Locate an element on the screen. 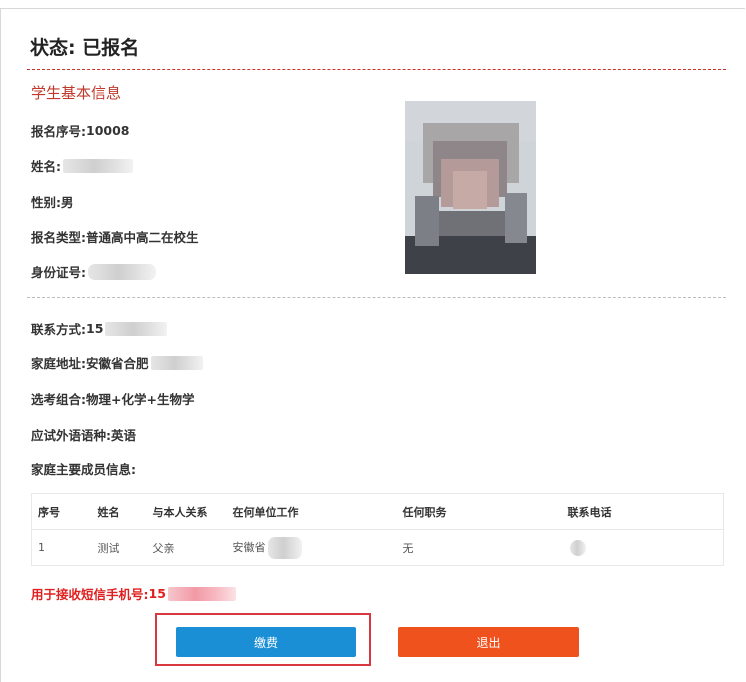 This screenshot has width=746, height=682. contact-phone-redacted is located at coordinates (577, 547).